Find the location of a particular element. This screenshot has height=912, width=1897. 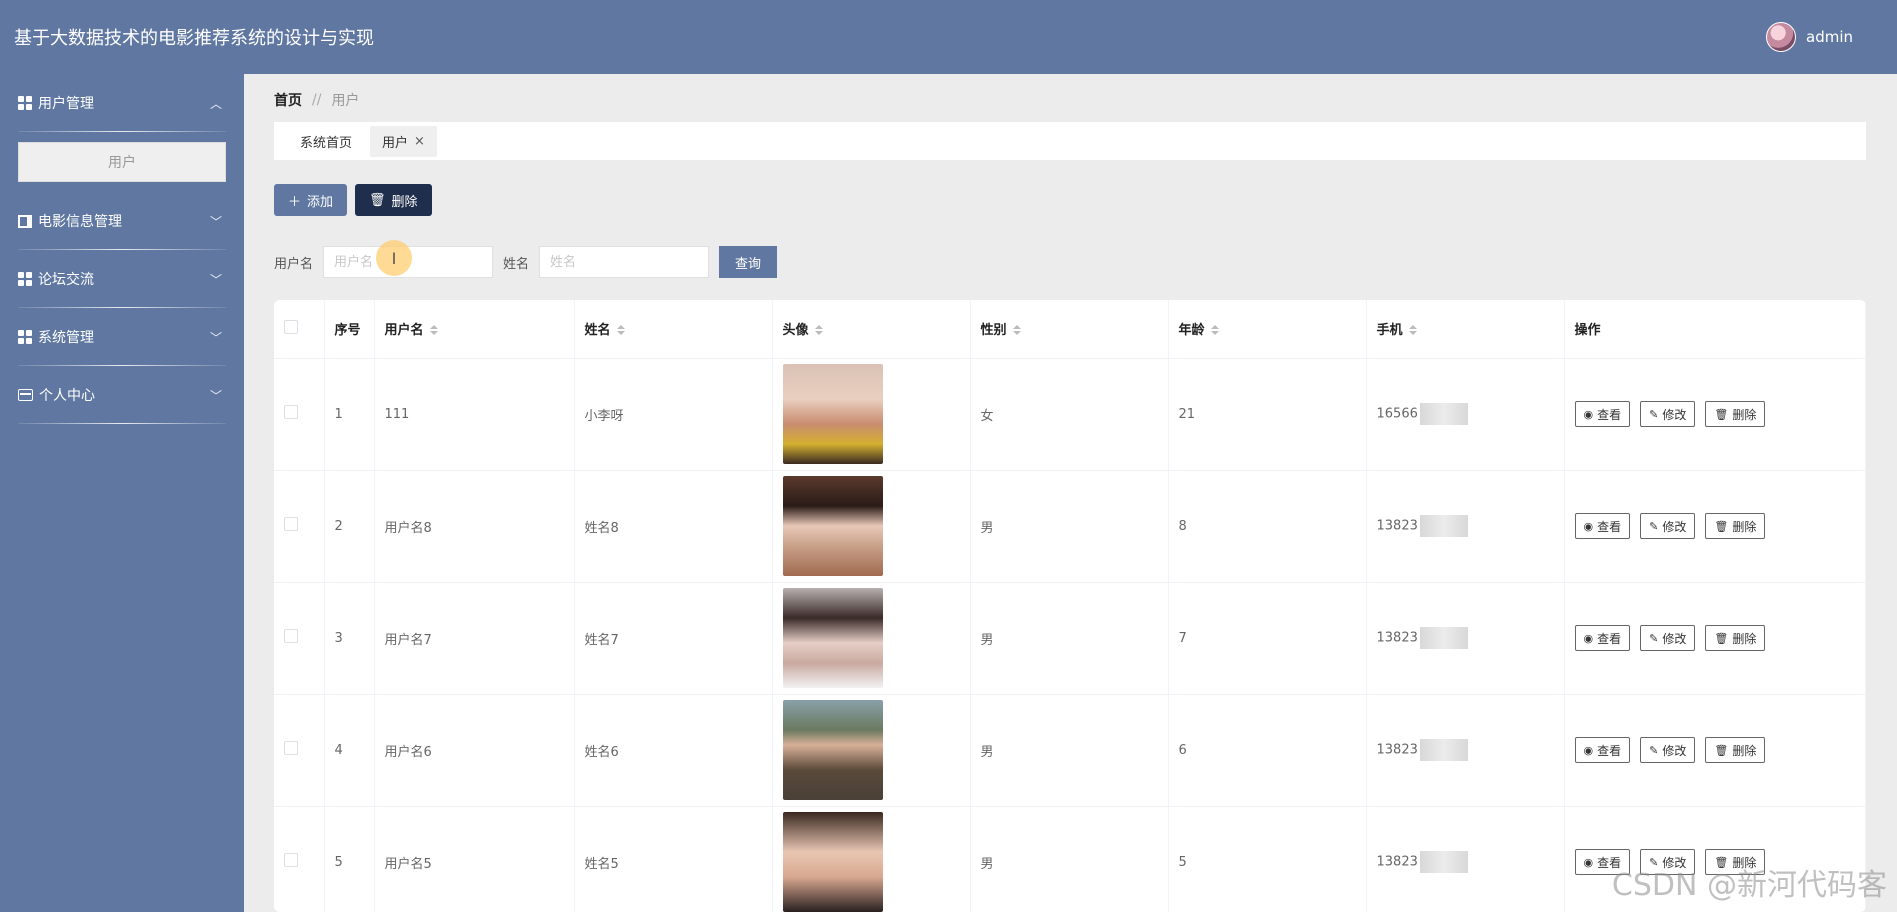

name-search-input is located at coordinates (624, 262).